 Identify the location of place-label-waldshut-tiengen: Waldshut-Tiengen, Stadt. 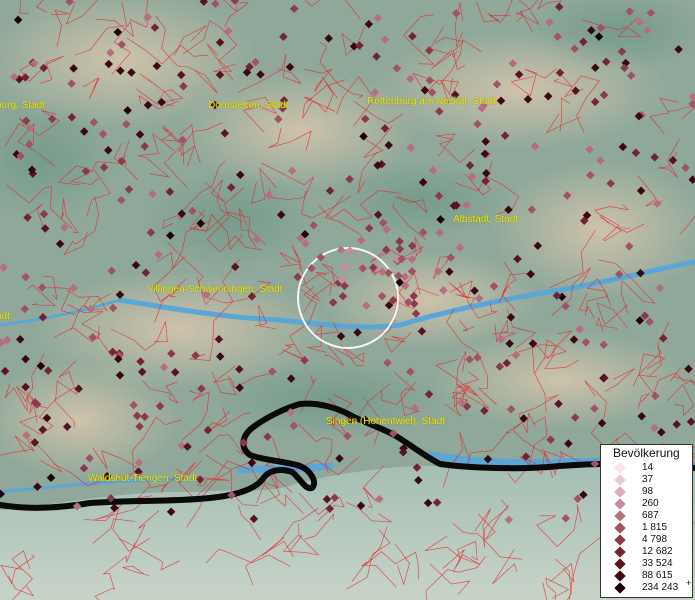
(143, 478).